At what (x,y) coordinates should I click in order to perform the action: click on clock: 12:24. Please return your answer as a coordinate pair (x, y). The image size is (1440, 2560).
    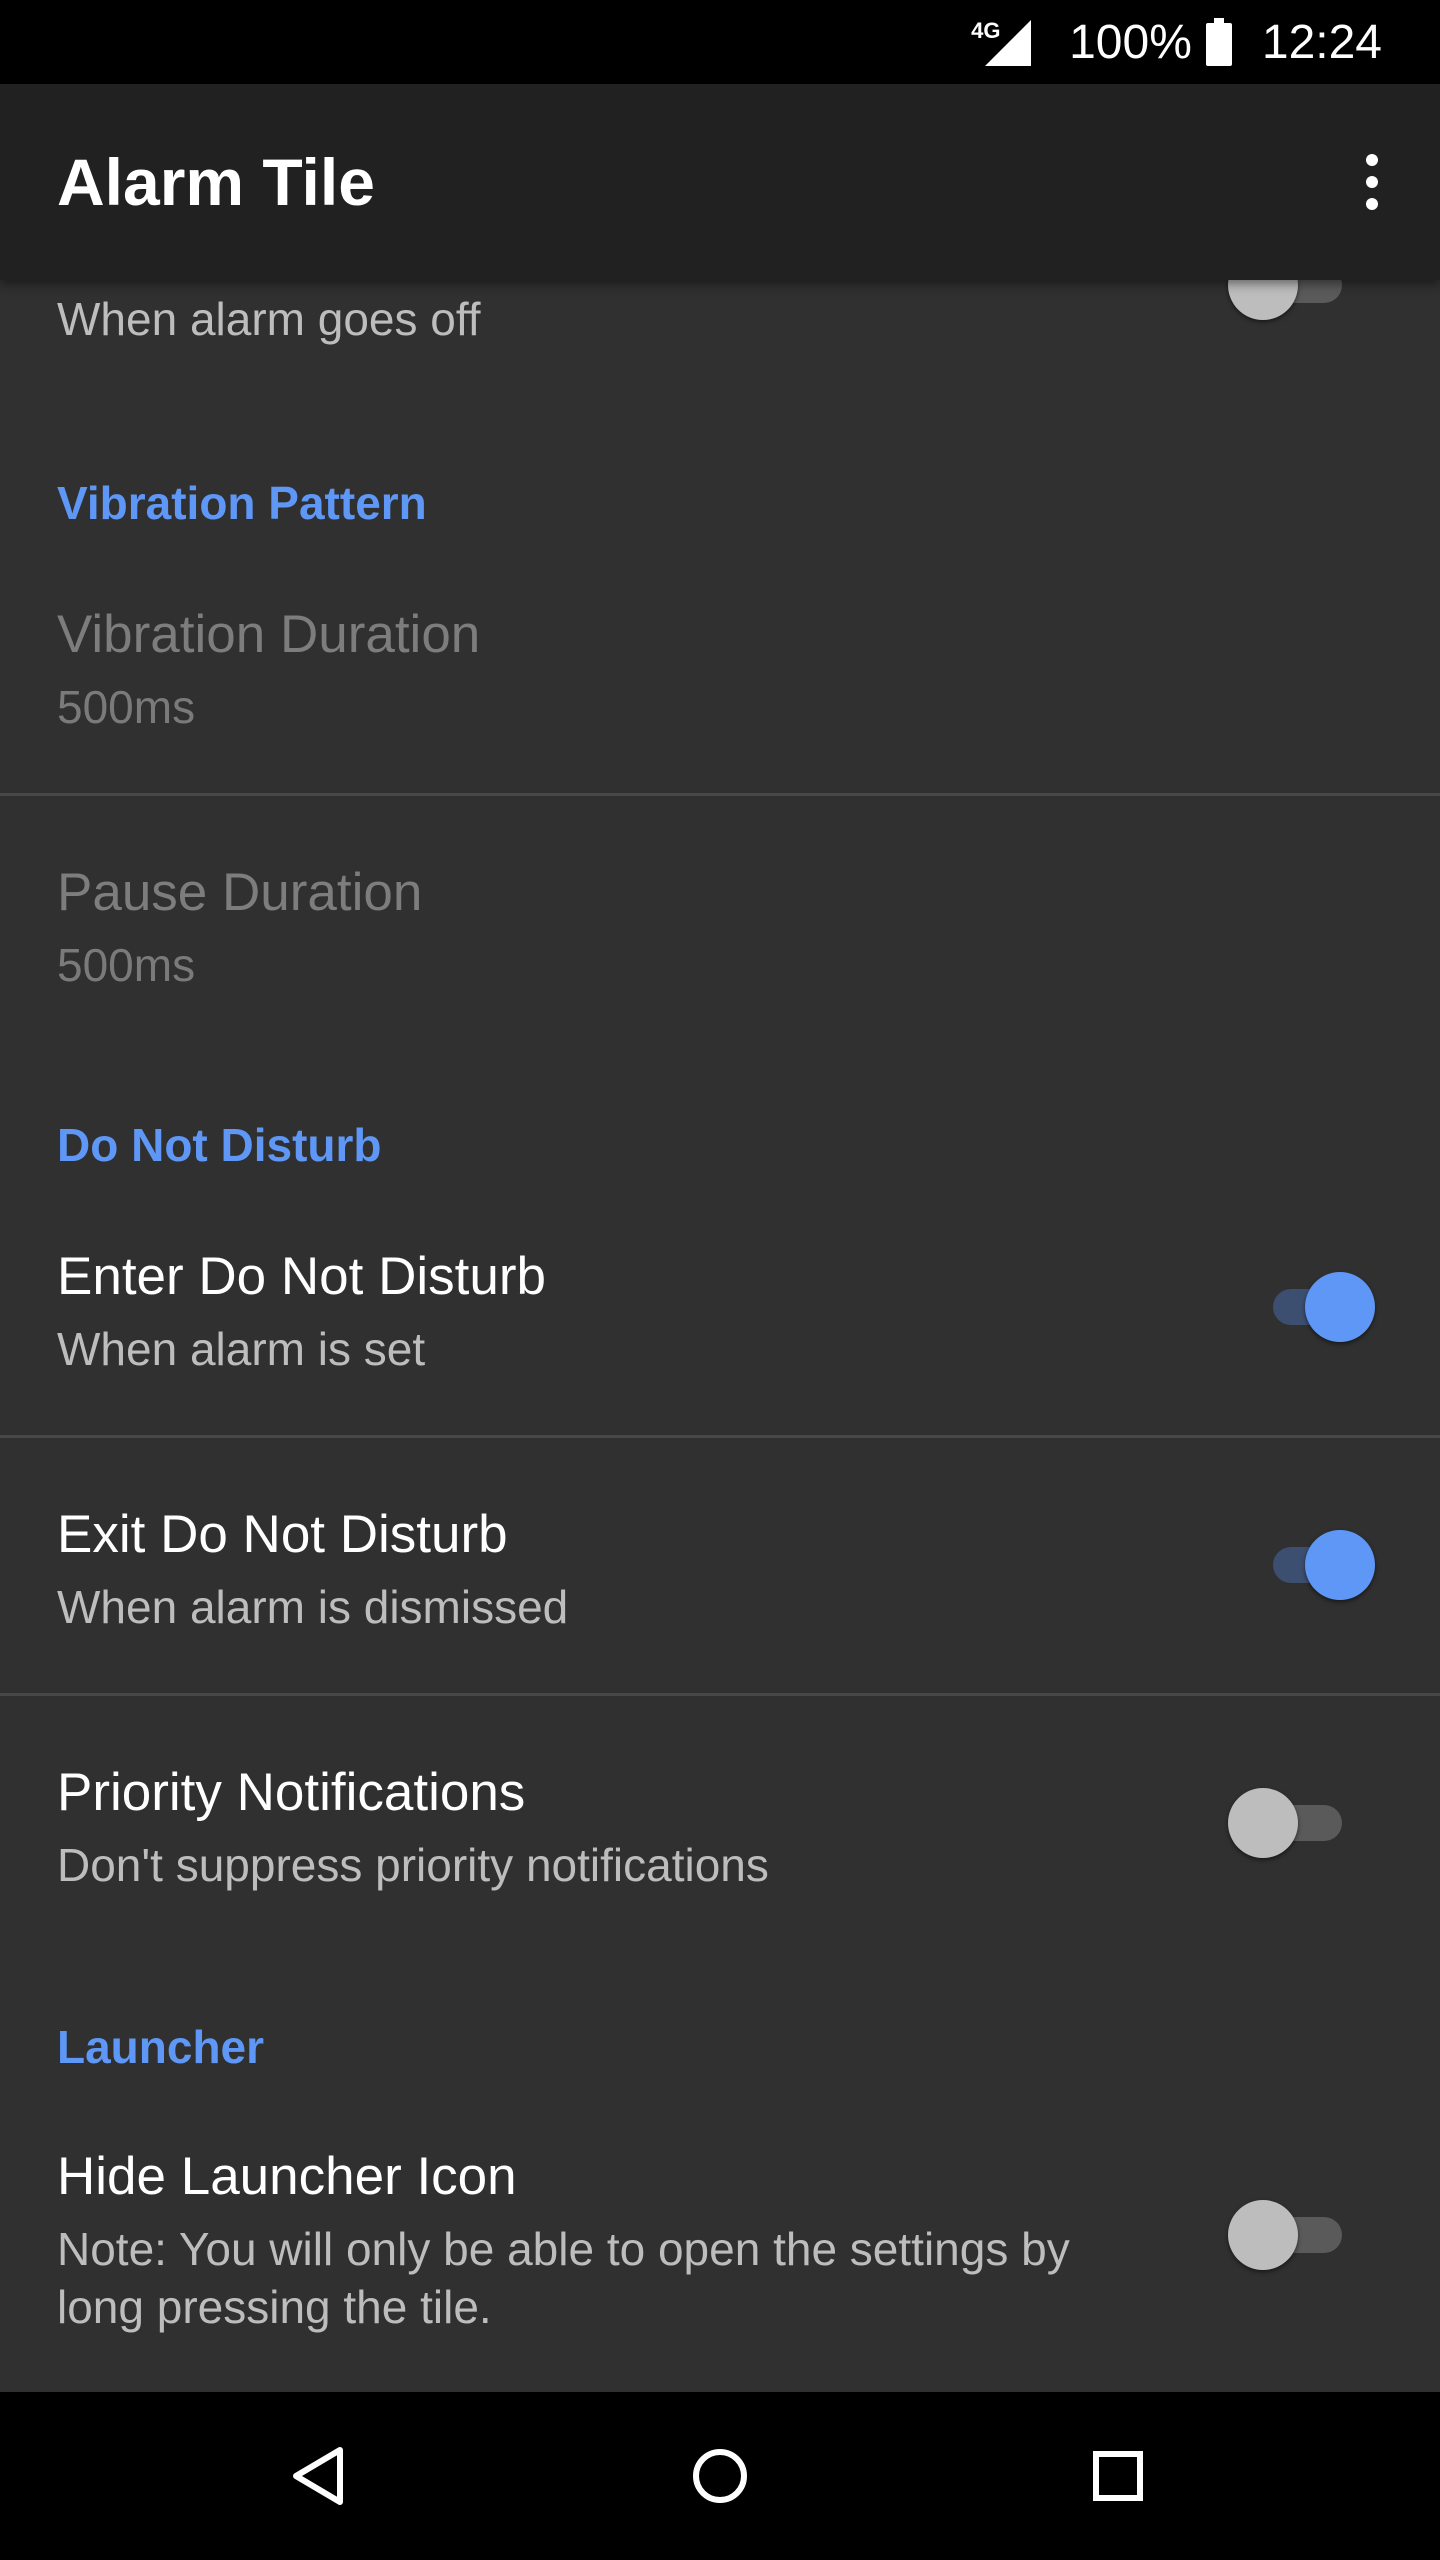
    Looking at the image, I should click on (1321, 42).